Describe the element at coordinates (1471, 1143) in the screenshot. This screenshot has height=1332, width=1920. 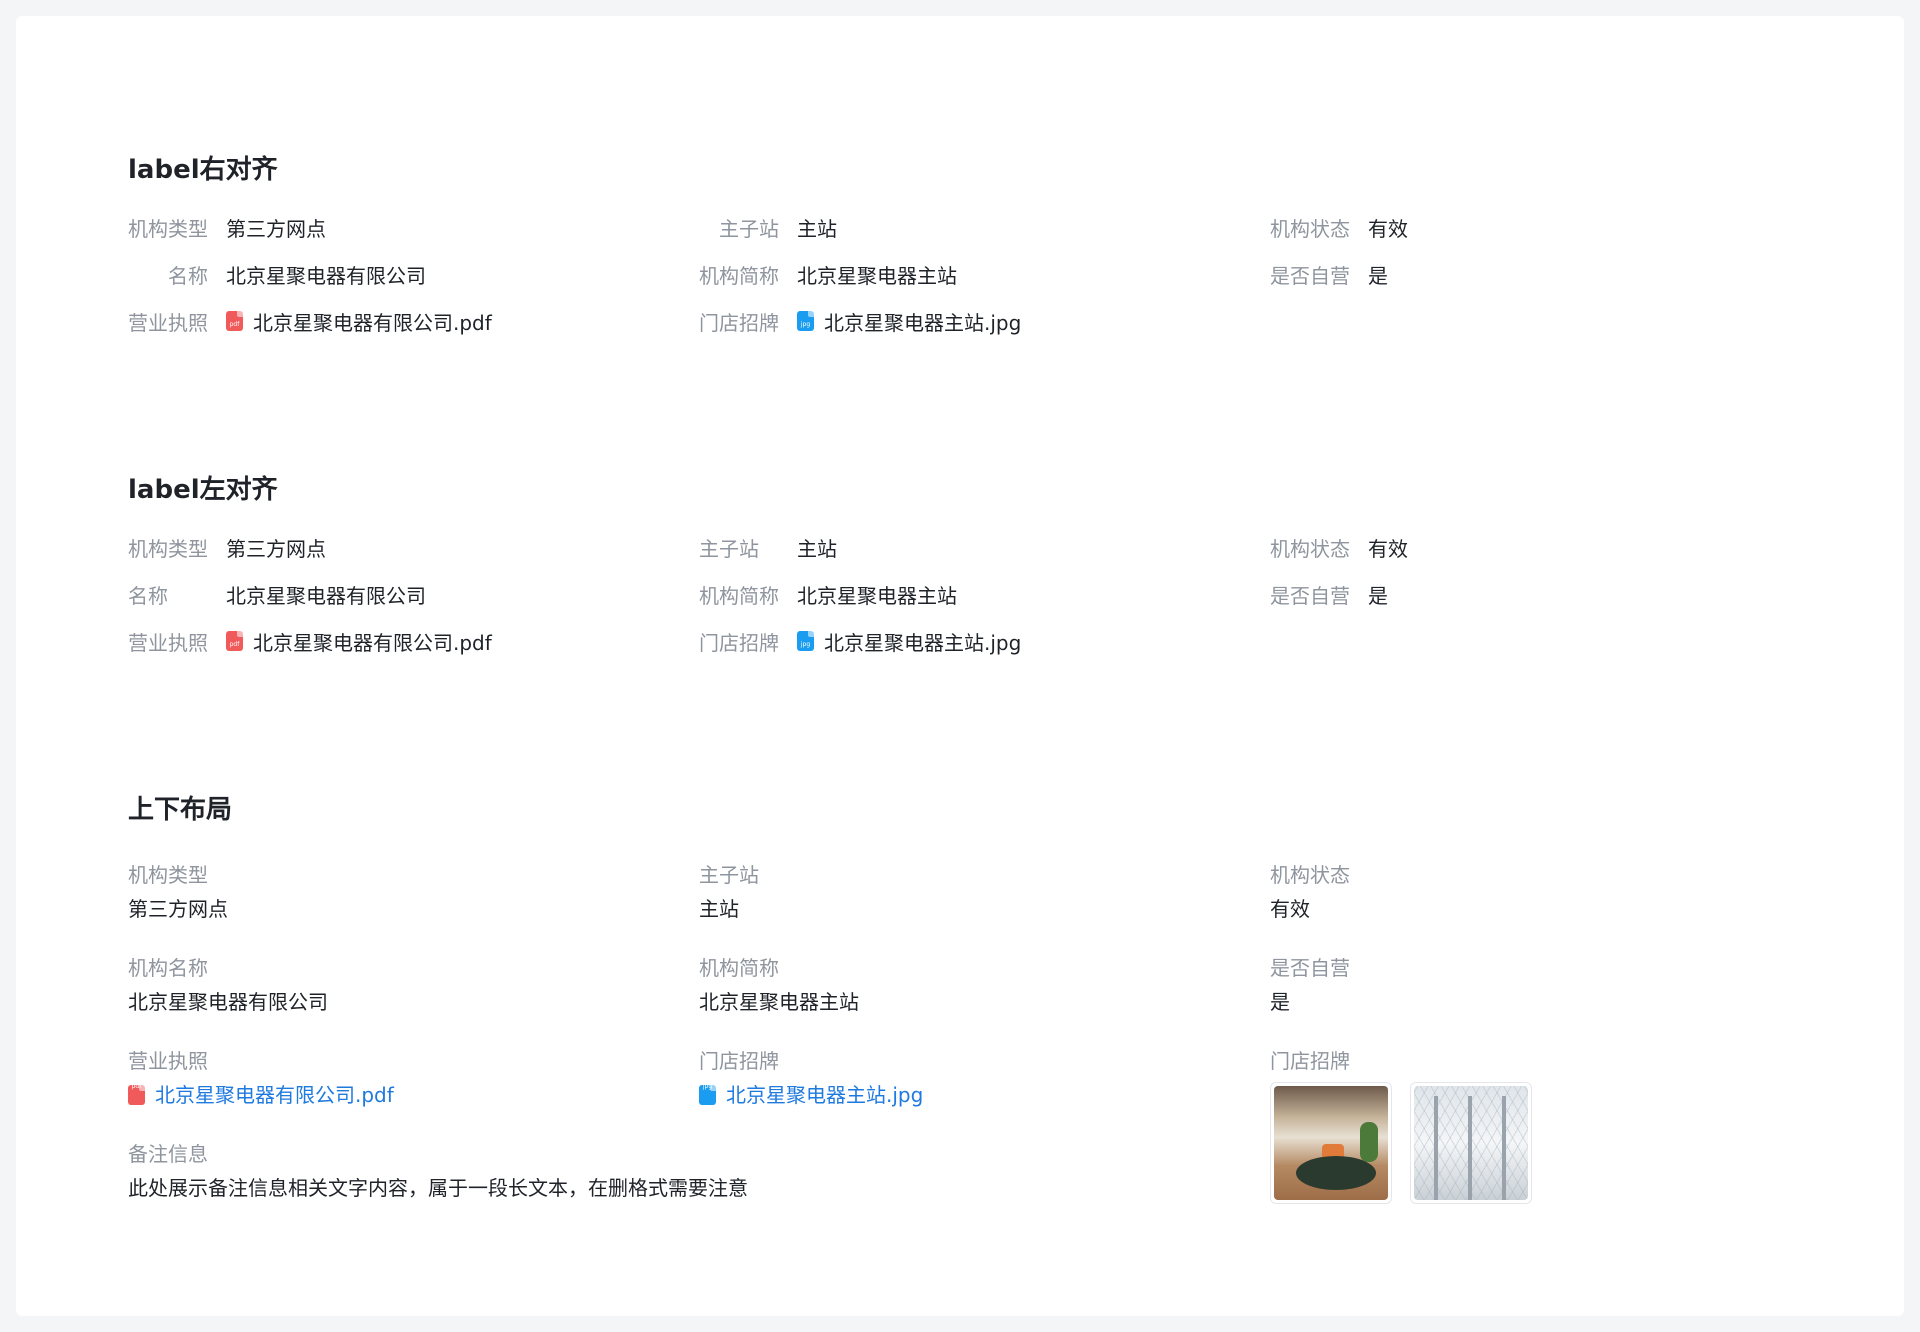
I see `glass-atrium-image` at that location.